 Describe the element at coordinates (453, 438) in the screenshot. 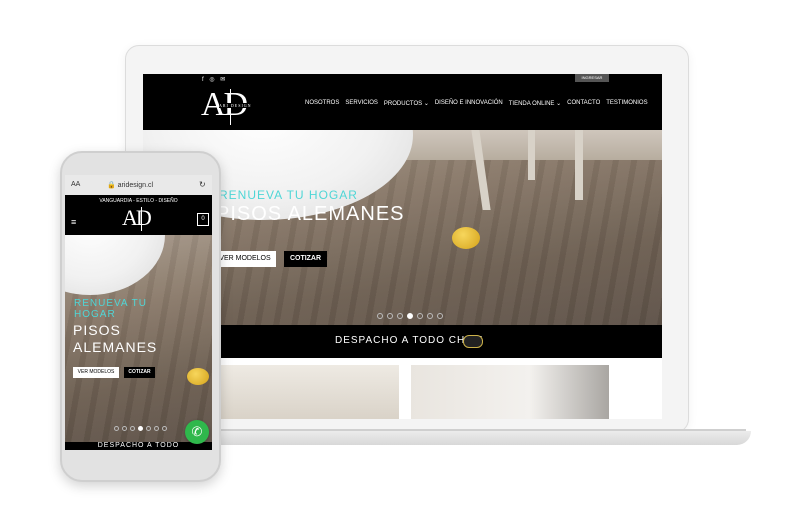

I see `laptop-base` at that location.